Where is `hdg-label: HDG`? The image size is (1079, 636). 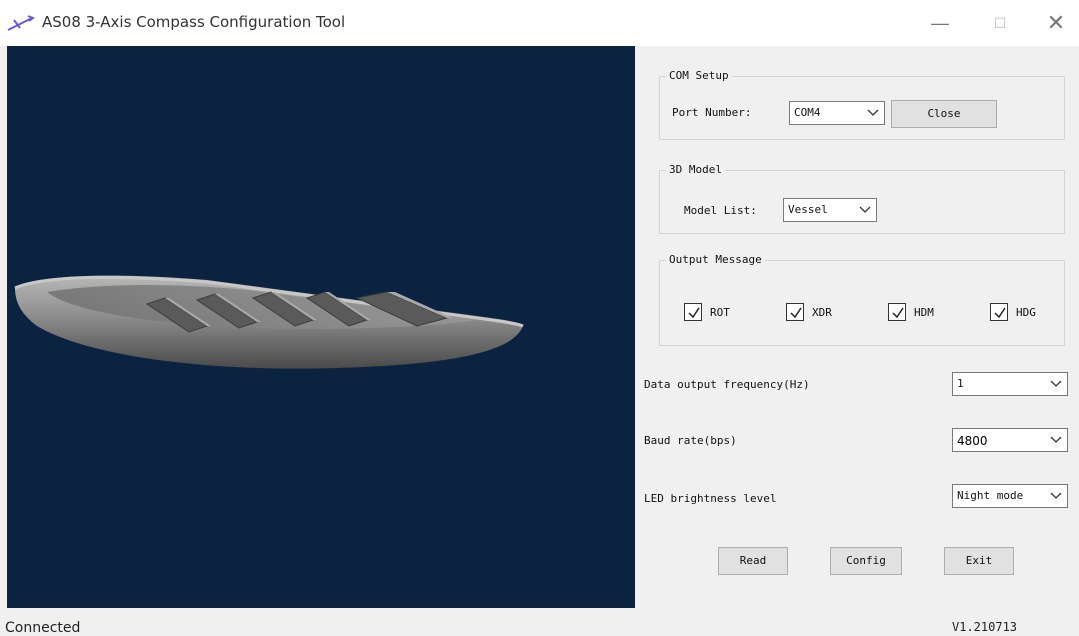 hdg-label: HDG is located at coordinates (1026, 312).